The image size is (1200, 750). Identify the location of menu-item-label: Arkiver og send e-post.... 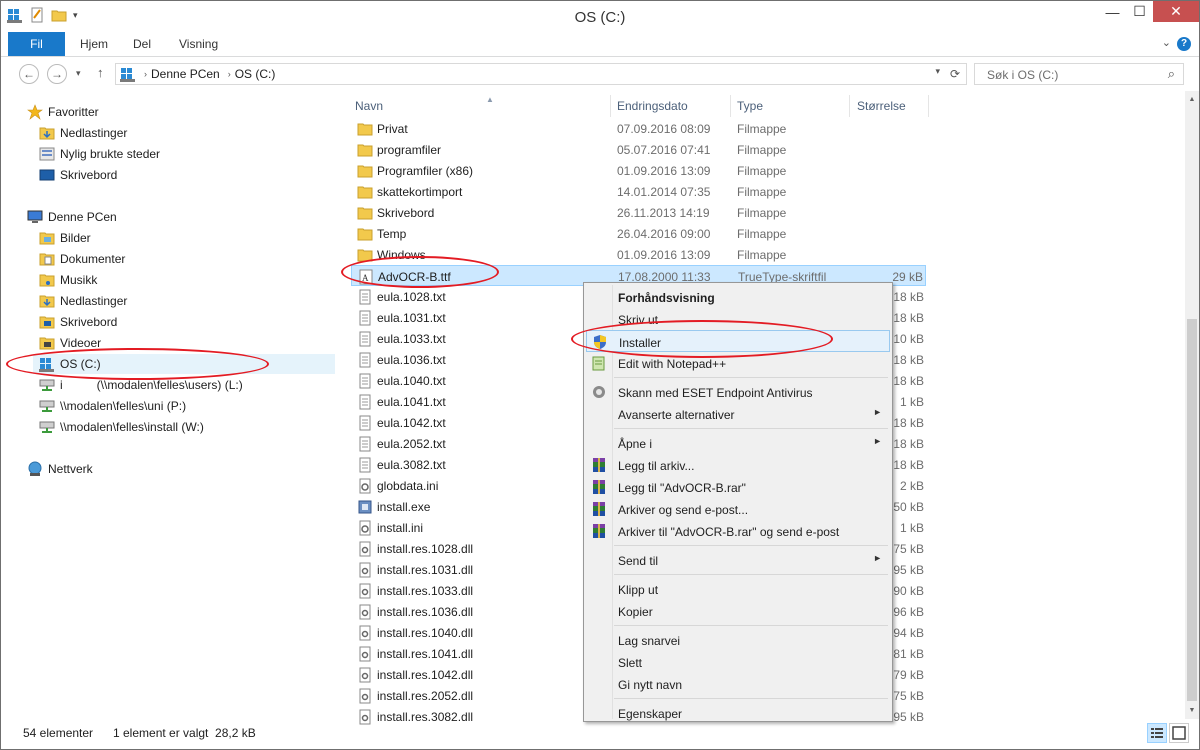
(683, 510).